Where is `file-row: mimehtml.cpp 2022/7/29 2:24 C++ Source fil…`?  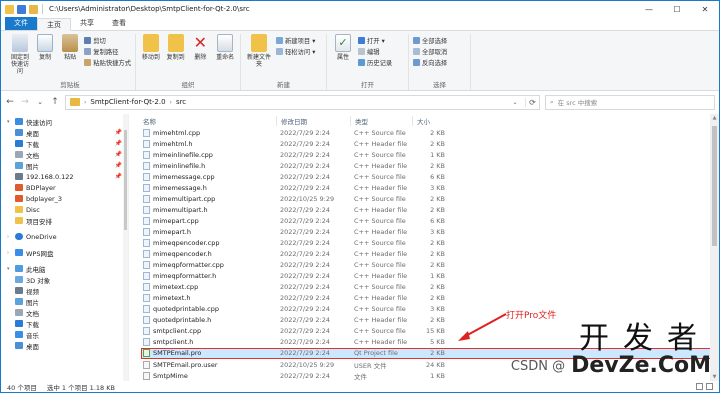
file-row: mimehtml.cpp 2022/7/29 2:24 C++ Source fil… is located at coordinates (430, 132).